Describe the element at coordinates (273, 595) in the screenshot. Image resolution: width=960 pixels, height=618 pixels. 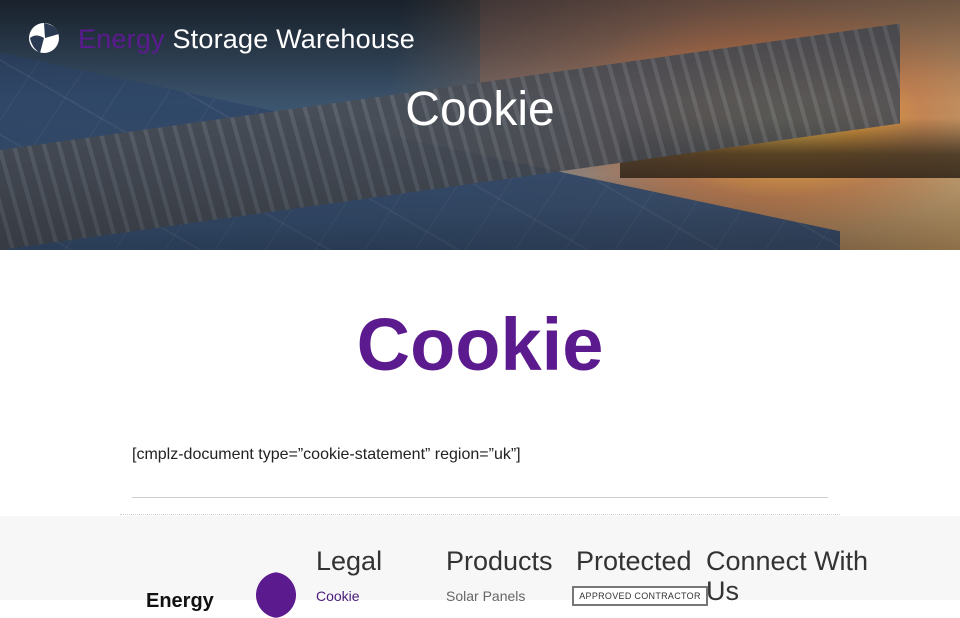
I see `footer-logo-icon` at that location.